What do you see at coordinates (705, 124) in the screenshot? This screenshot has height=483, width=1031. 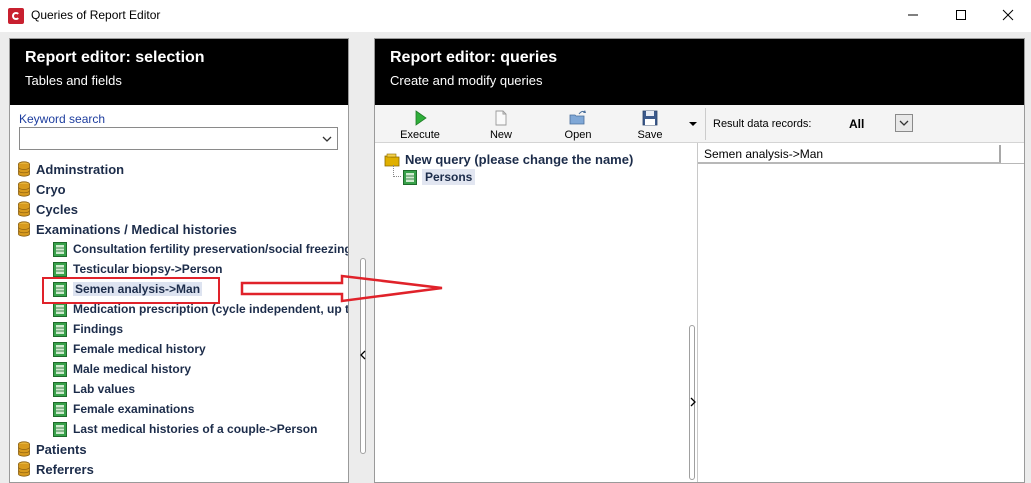 I see `toolbar-separator` at bounding box center [705, 124].